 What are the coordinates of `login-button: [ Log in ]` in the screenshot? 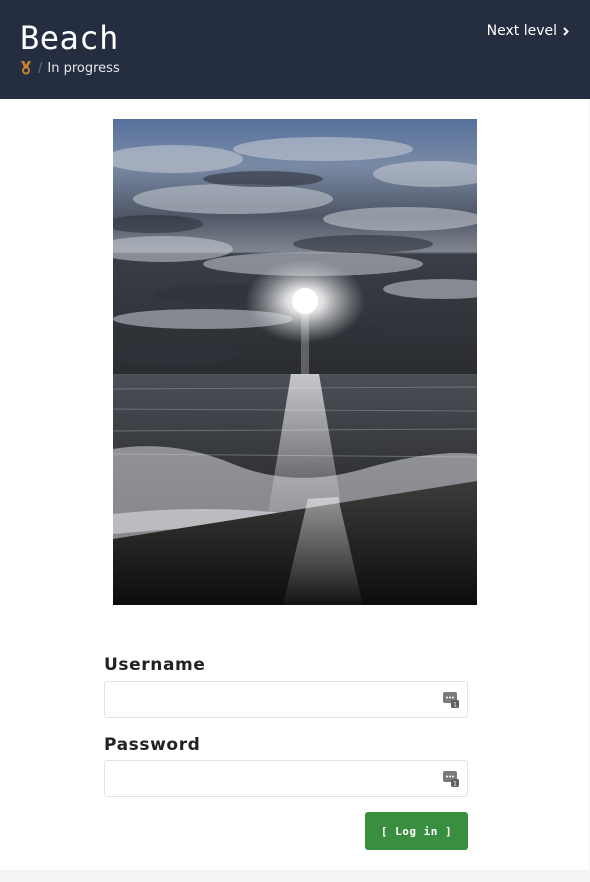 It's located at (416, 831).